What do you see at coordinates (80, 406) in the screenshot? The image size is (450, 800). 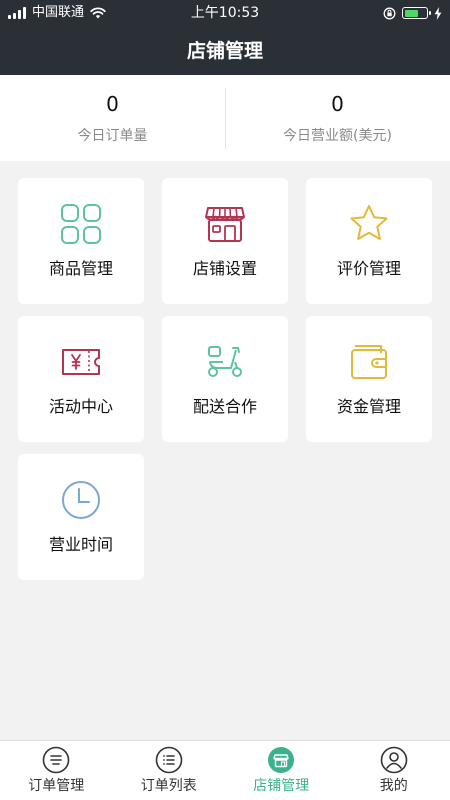 I see `tile-label: 活动中心` at bounding box center [80, 406].